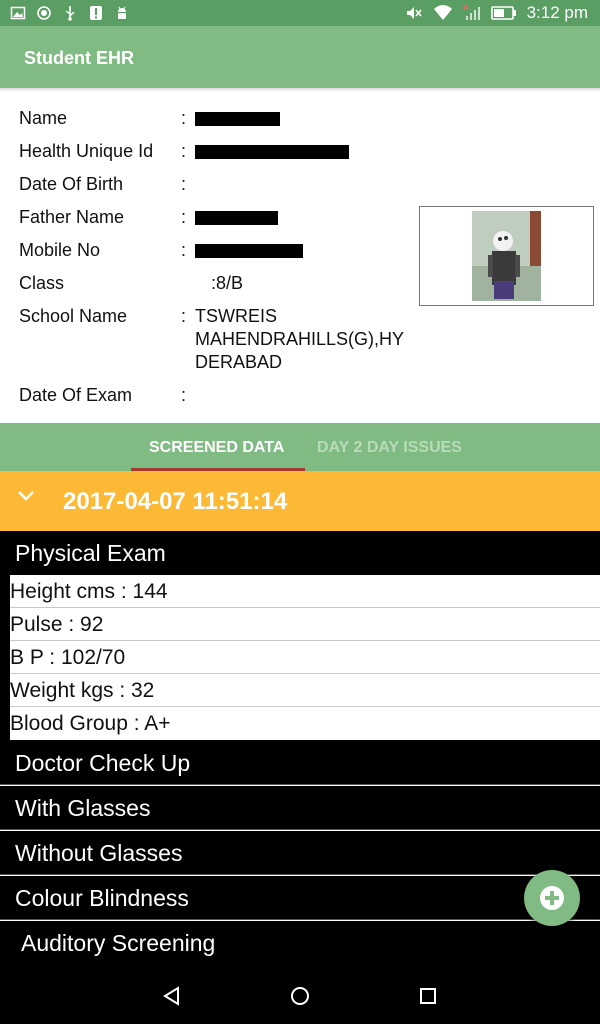 The width and height of the screenshot is (600, 1024). What do you see at coordinates (249, 251) in the screenshot?
I see `redacted-mobile` at bounding box center [249, 251].